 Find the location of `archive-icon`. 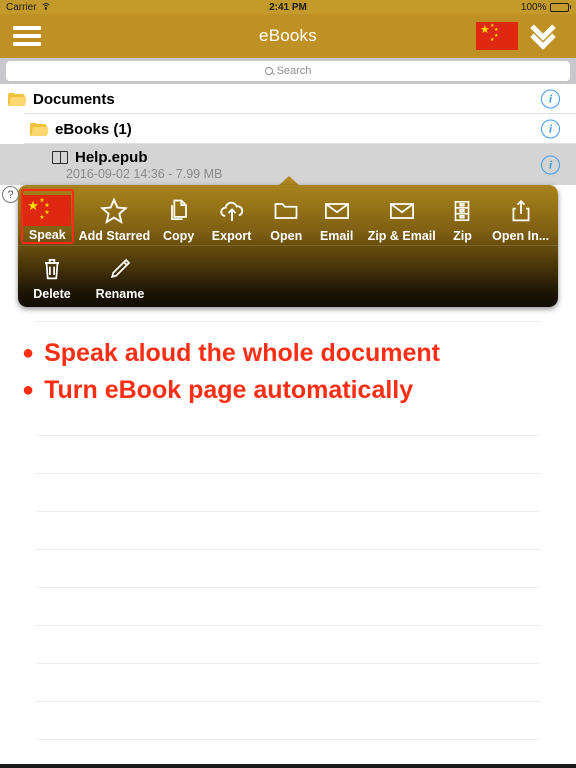

archive-icon is located at coordinates (462, 211).